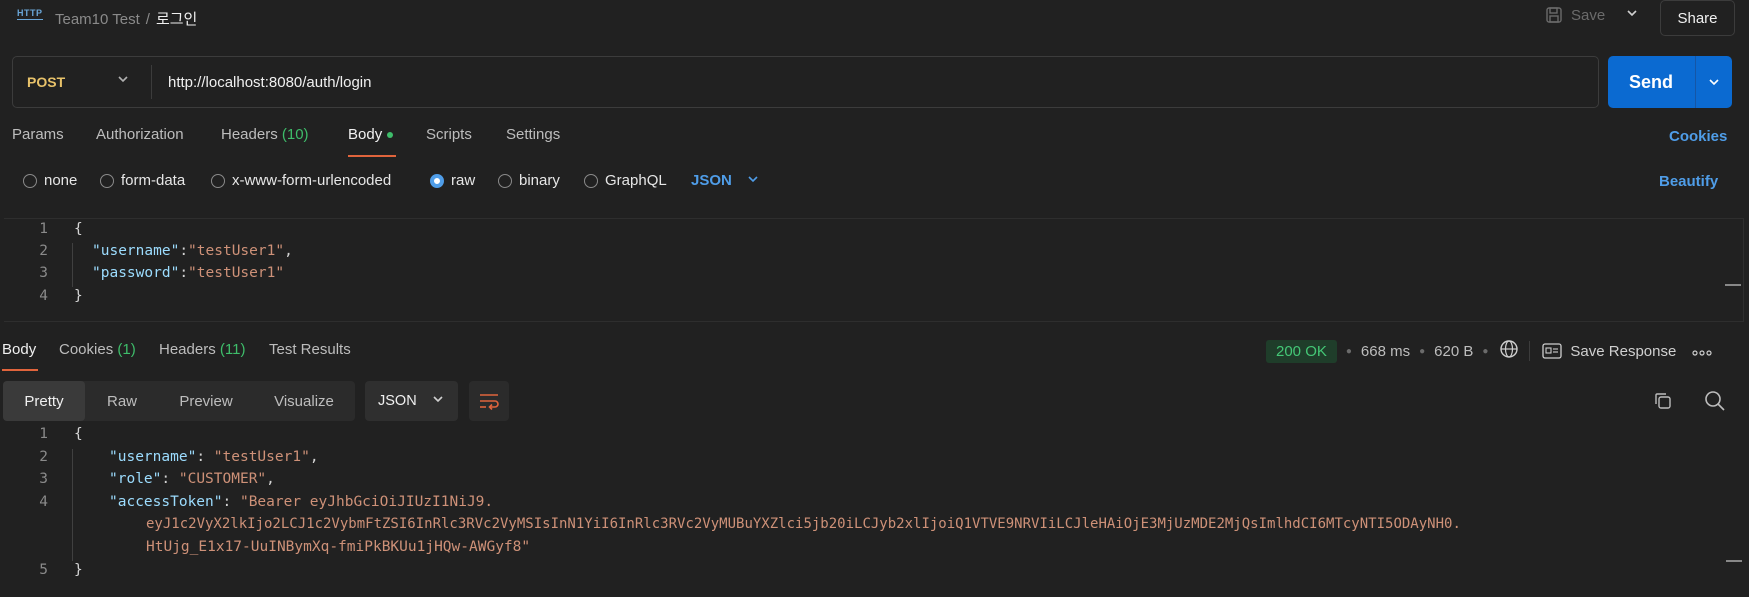  What do you see at coordinates (43, 570) in the screenshot?
I see `line-number: 5` at bounding box center [43, 570].